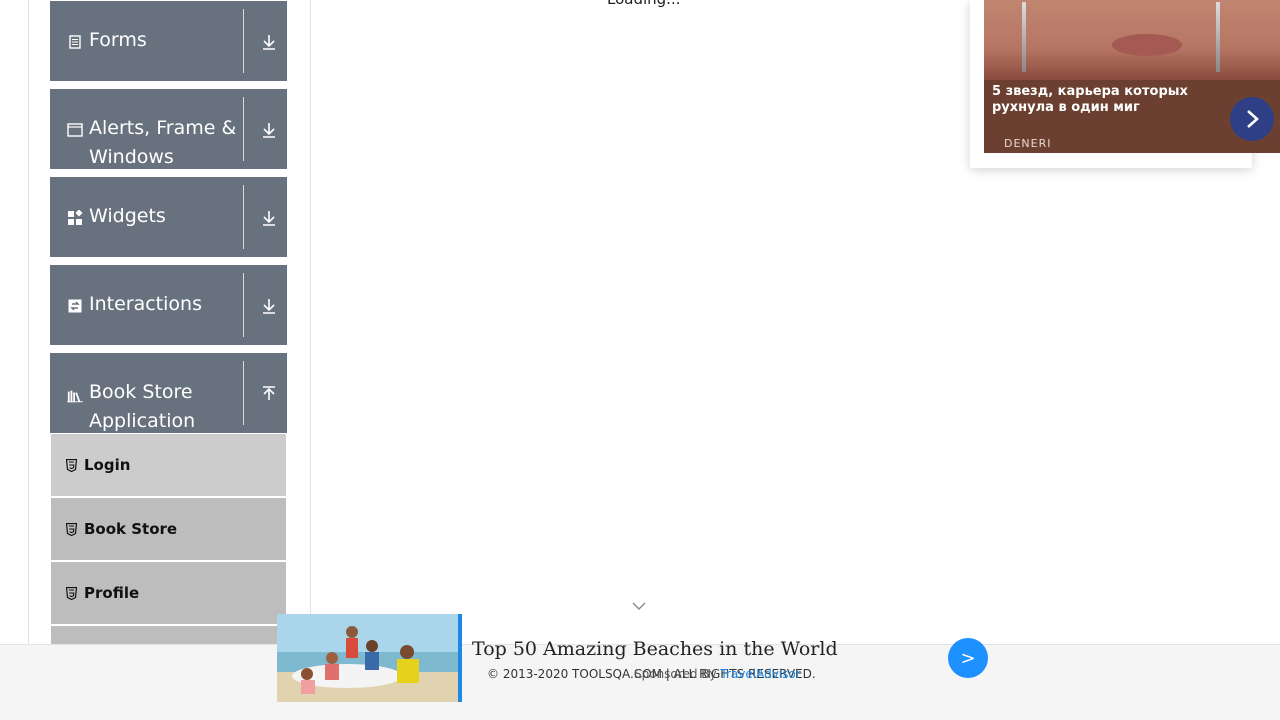 Image resolution: width=1280 pixels, height=720 pixels. Describe the element at coordinates (655, 649) in the screenshot. I see `ad-bottom-title: Top 50 Amazing Beaches in the World` at that location.